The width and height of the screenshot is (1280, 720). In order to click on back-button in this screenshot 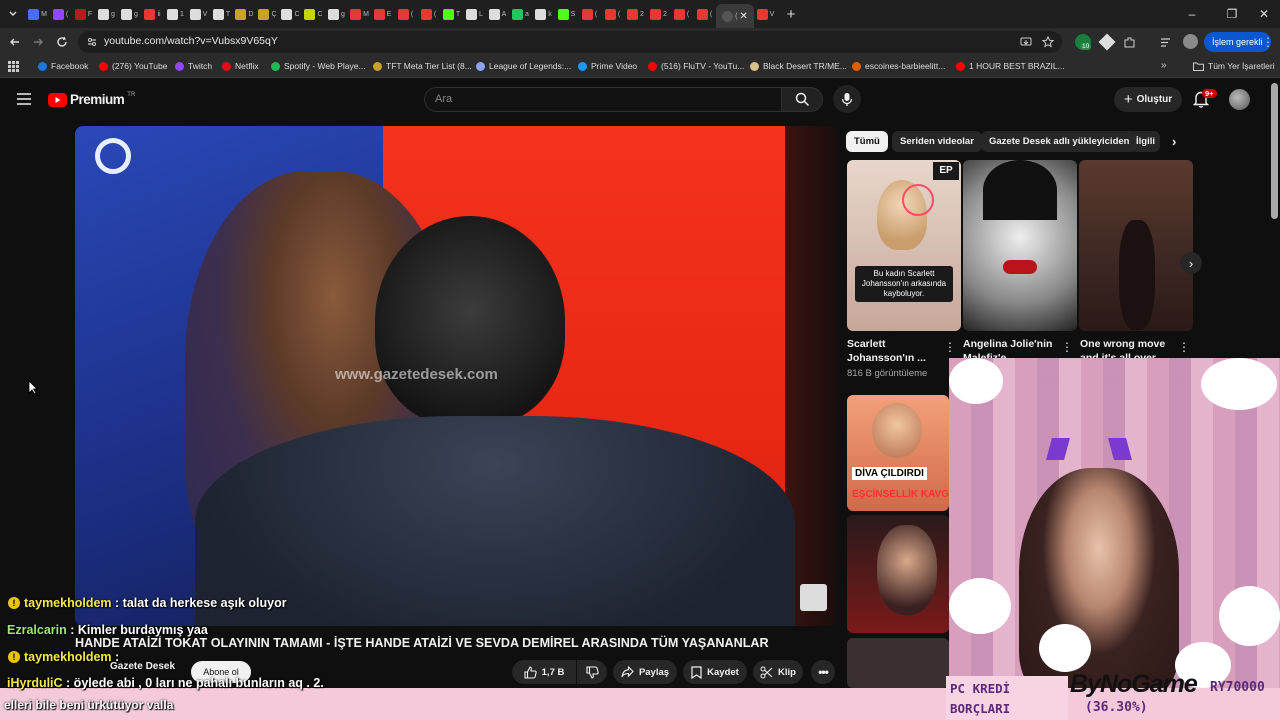, I will do `click(15, 42)`.